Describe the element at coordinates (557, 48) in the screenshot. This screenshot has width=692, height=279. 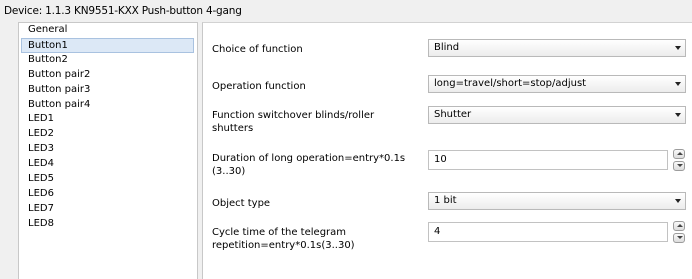
I see `choice-of-function-select: Blind` at that location.